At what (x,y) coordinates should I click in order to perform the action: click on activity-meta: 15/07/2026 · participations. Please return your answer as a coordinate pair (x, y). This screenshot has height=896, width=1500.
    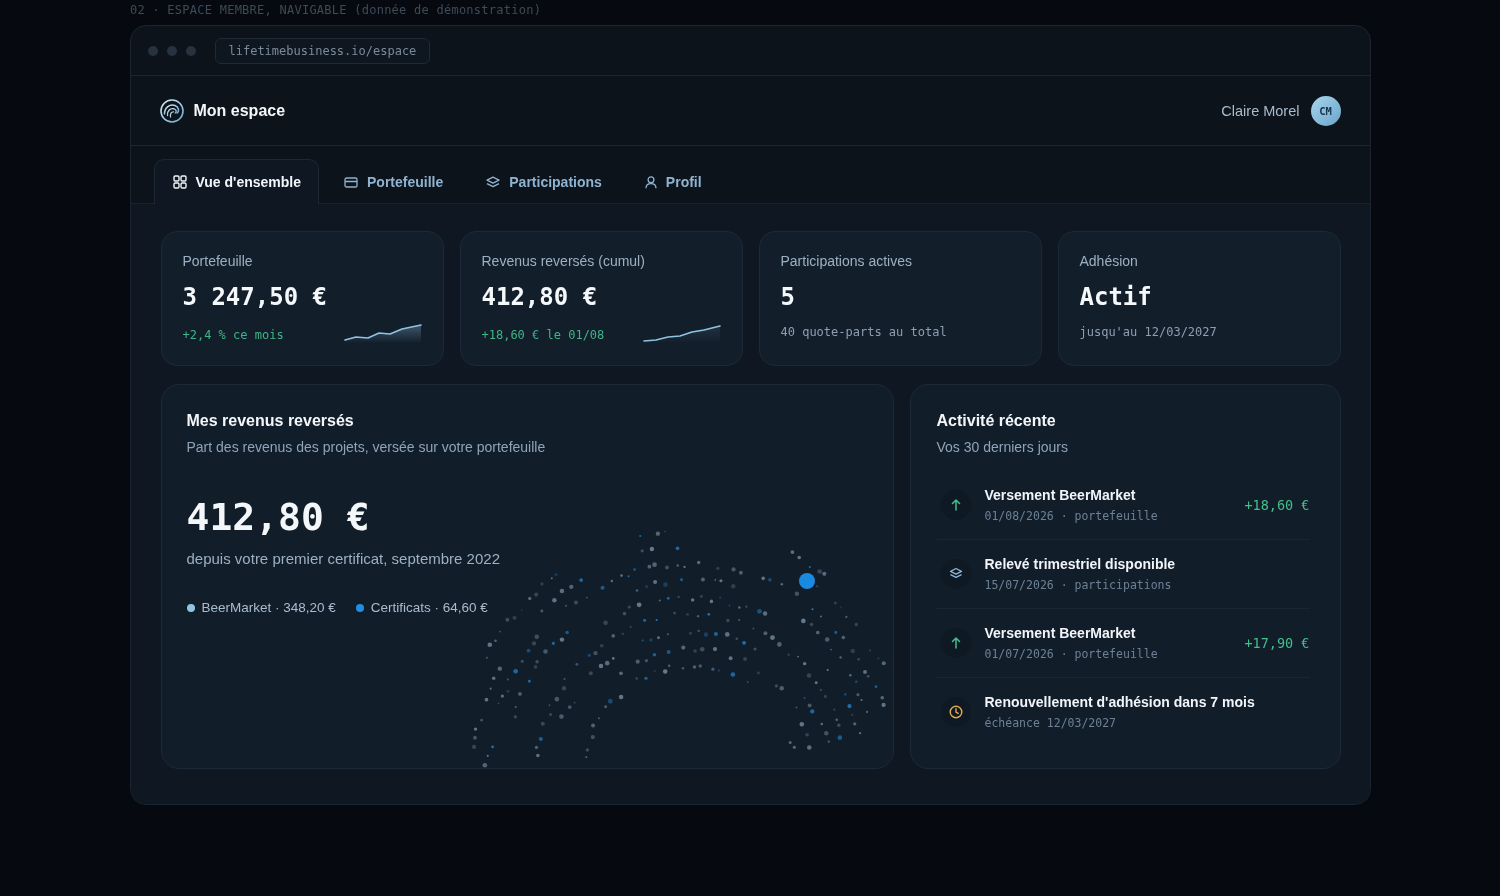
    Looking at the image, I should click on (1078, 585).